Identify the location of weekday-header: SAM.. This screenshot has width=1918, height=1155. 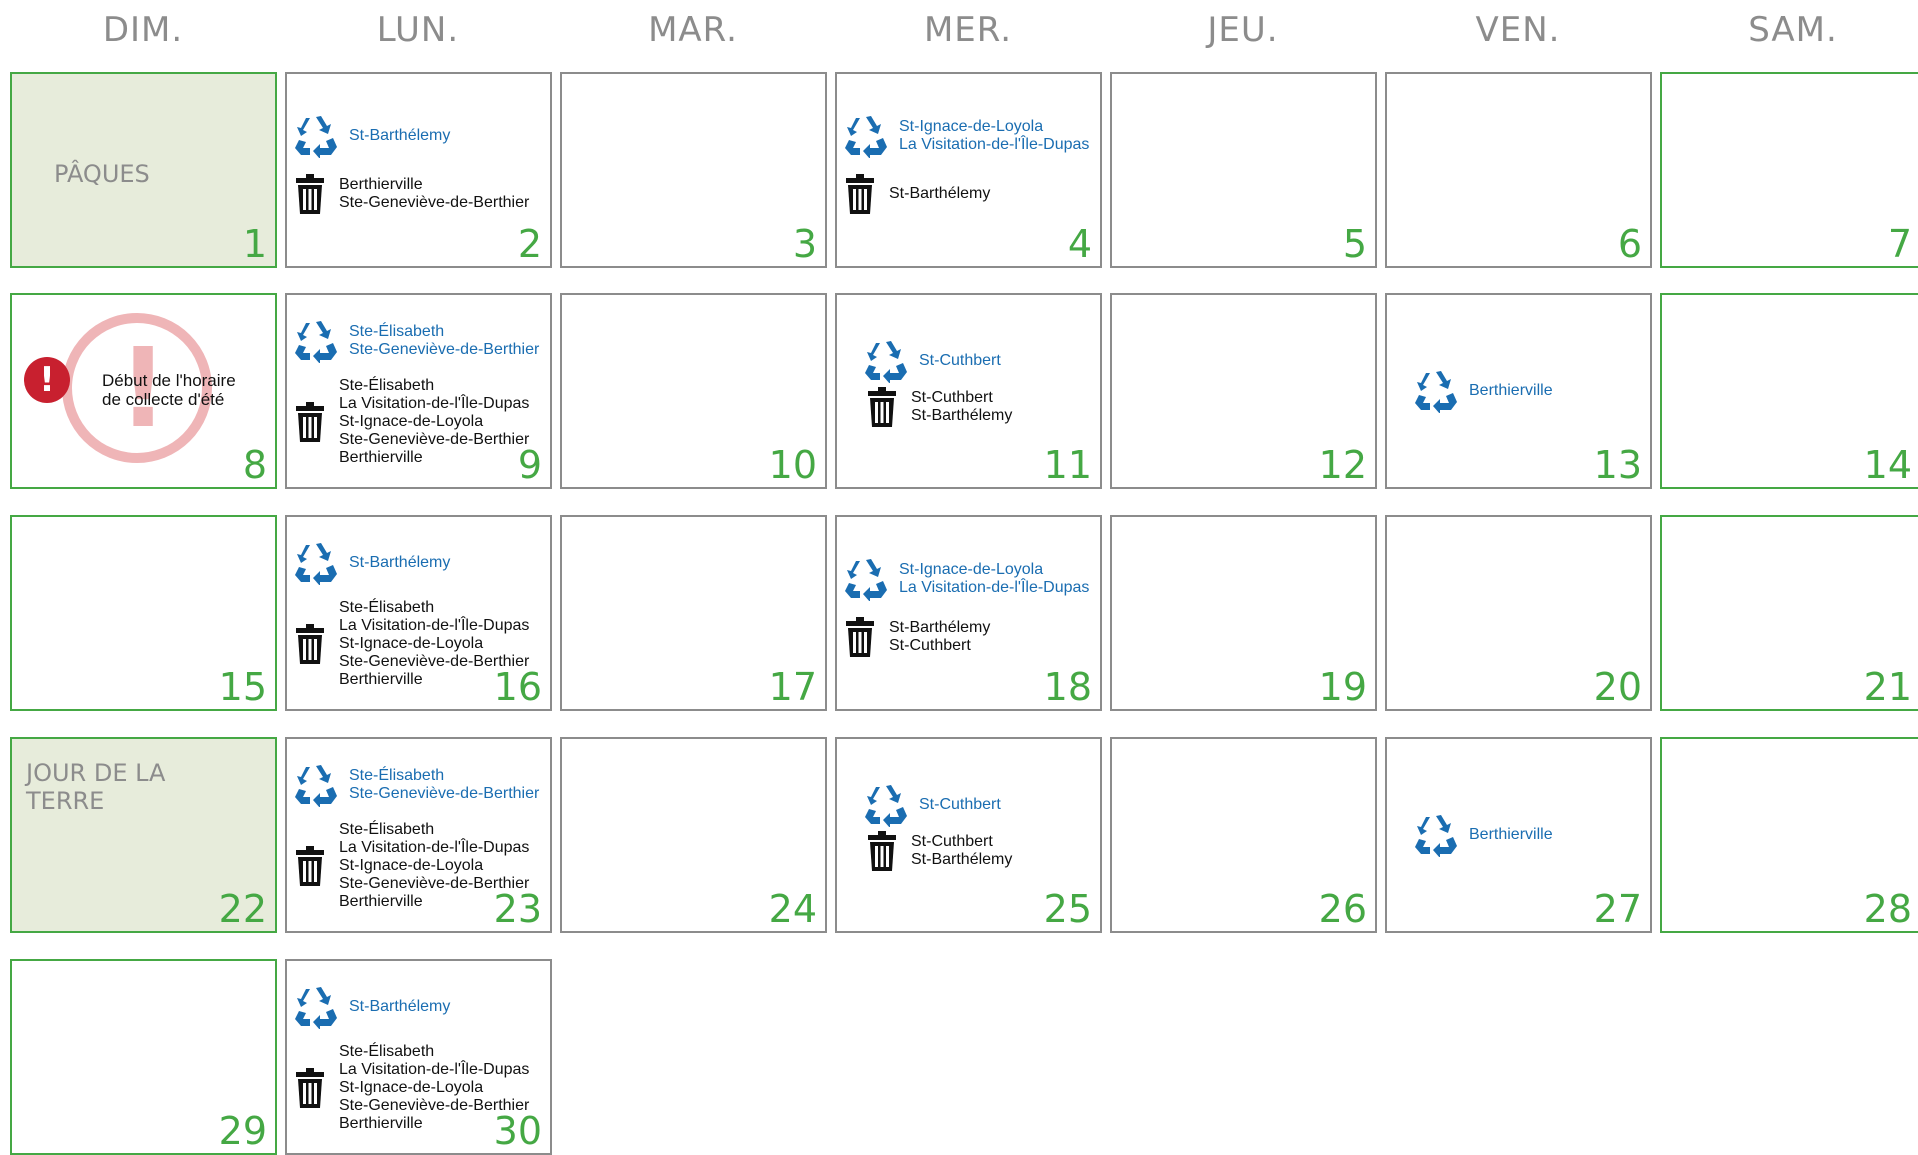
(1793, 30).